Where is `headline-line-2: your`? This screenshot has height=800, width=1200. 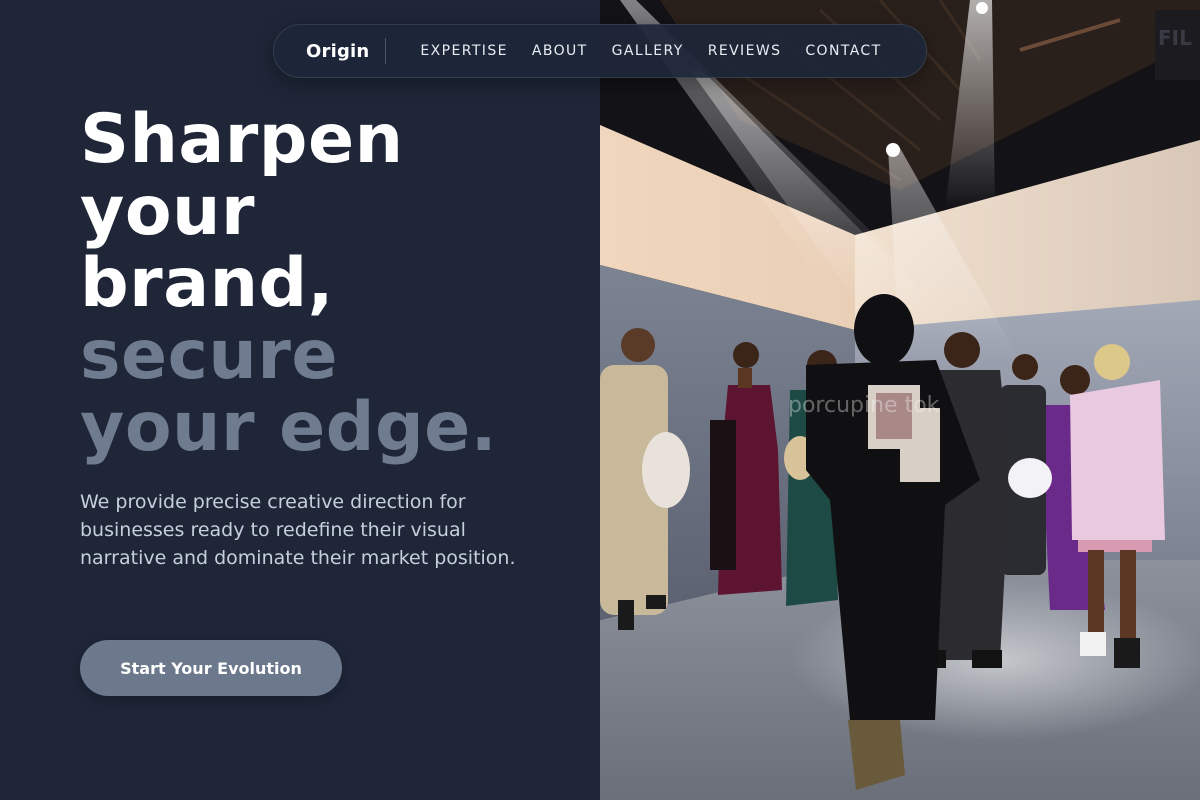
headline-line-2: your is located at coordinates (167, 211).